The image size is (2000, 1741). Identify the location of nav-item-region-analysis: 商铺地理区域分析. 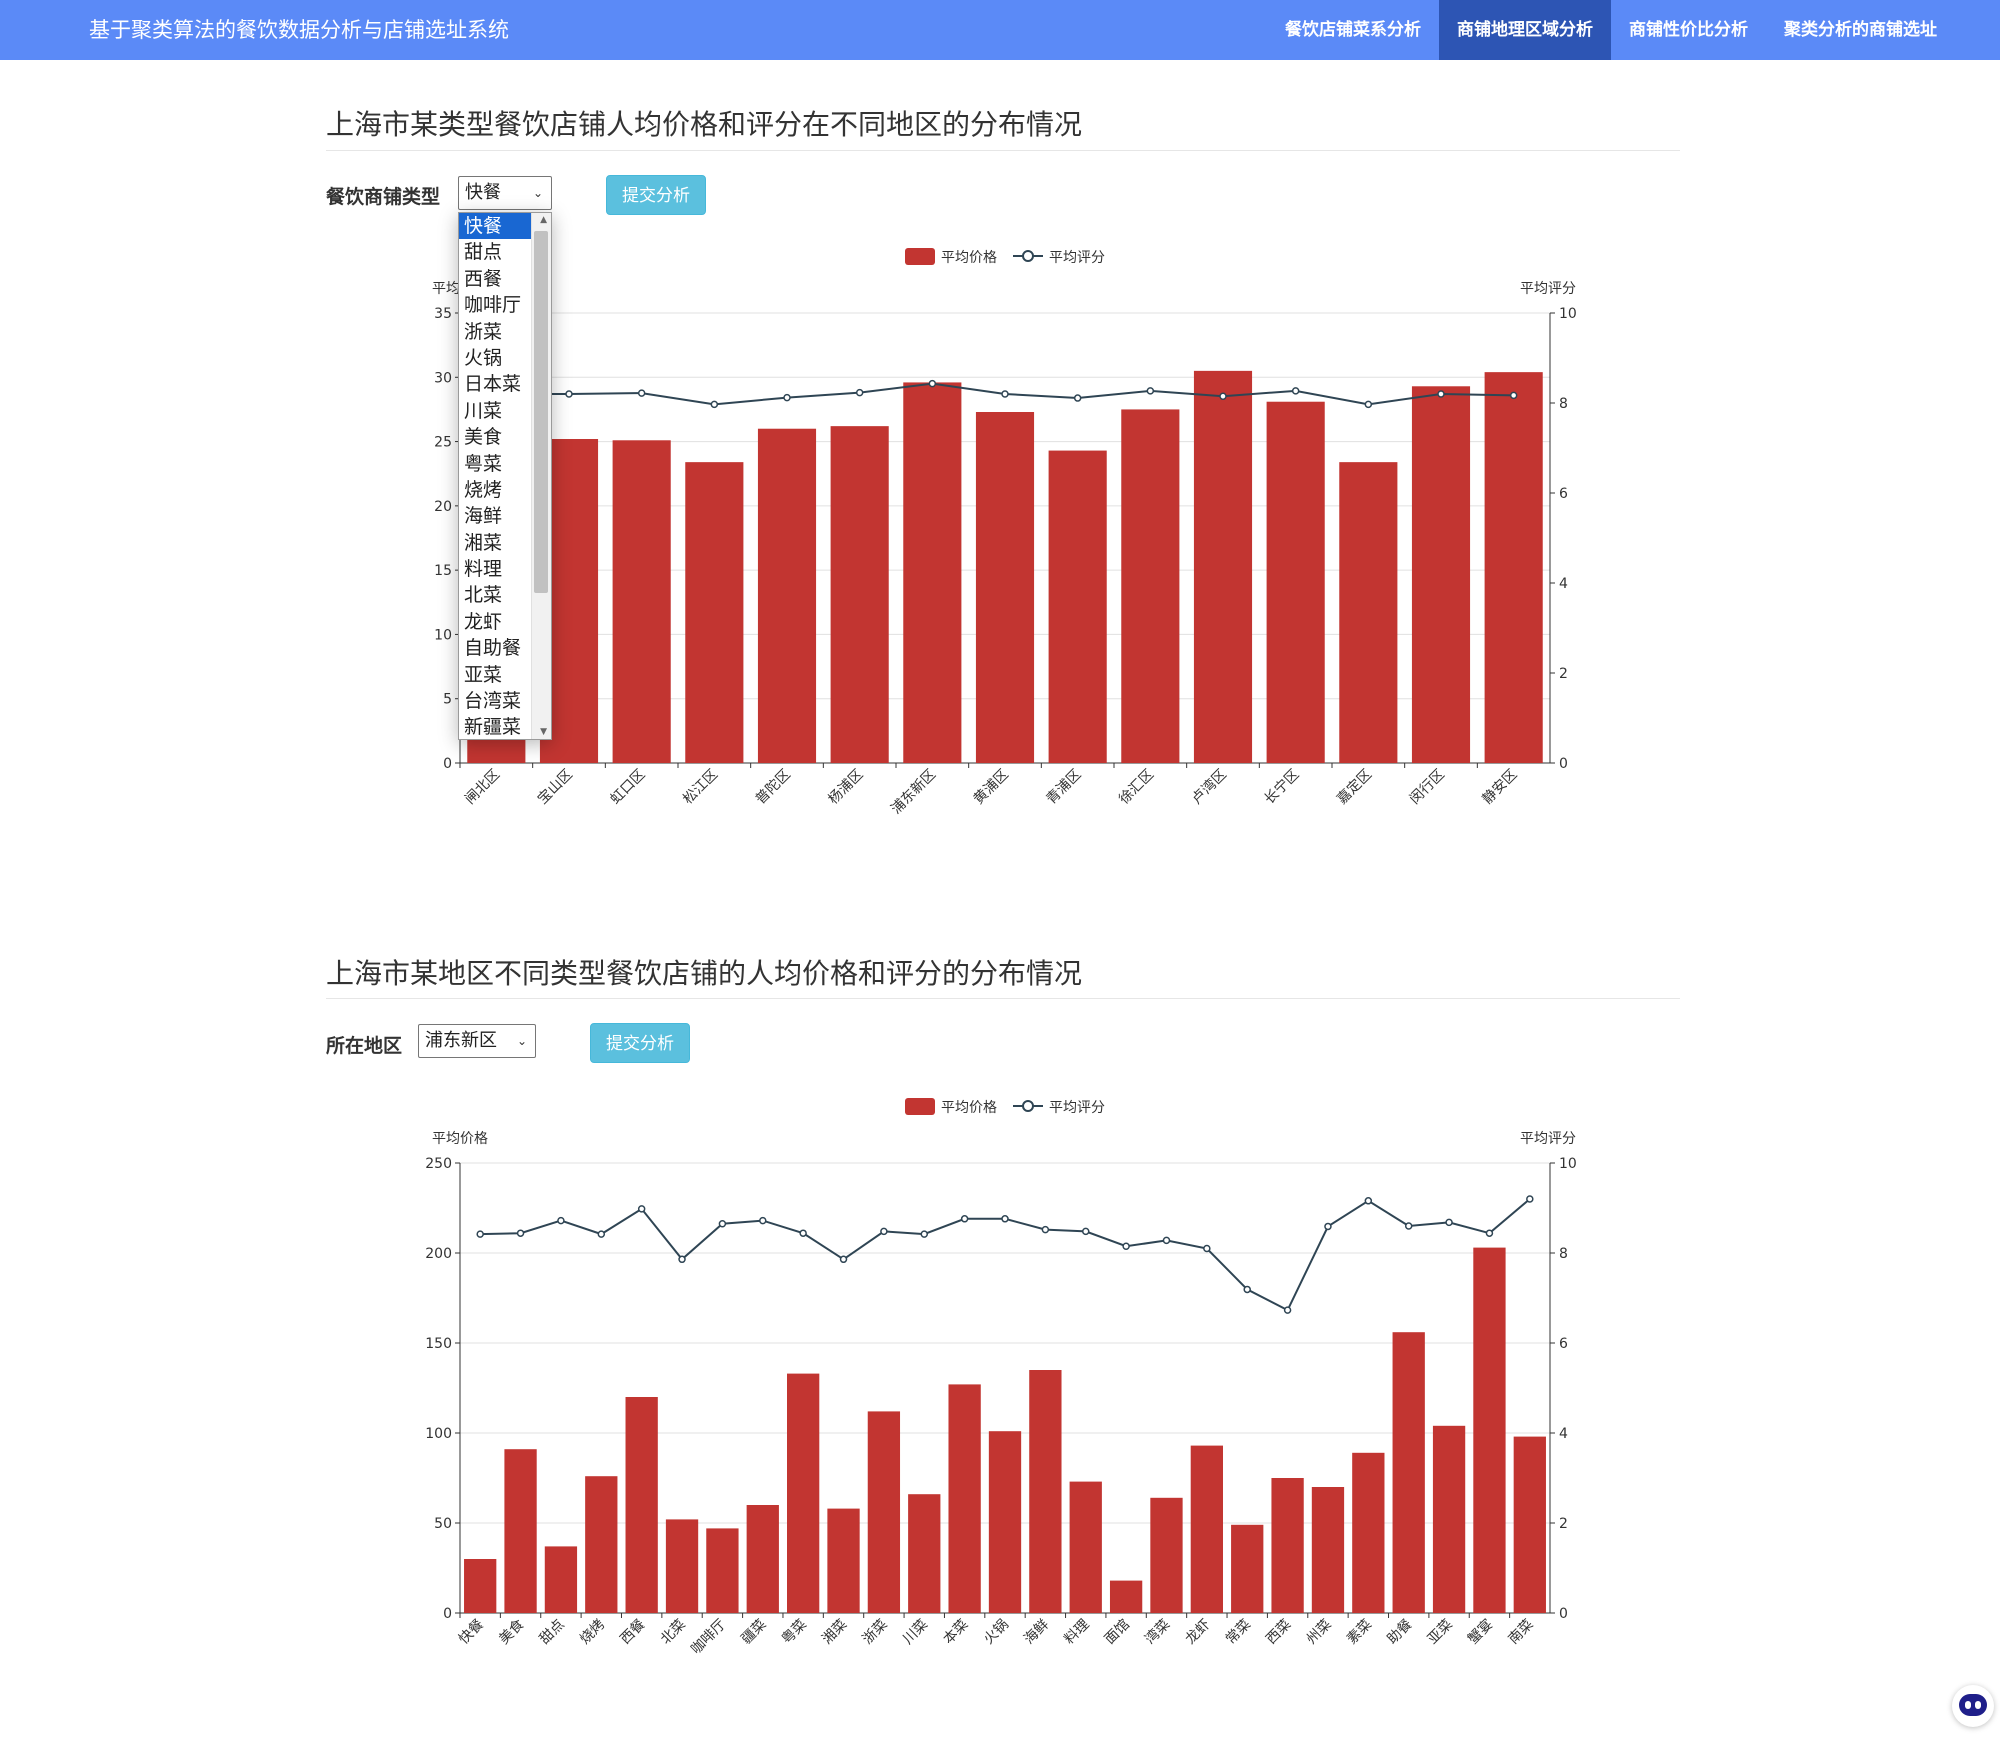
(1525, 30).